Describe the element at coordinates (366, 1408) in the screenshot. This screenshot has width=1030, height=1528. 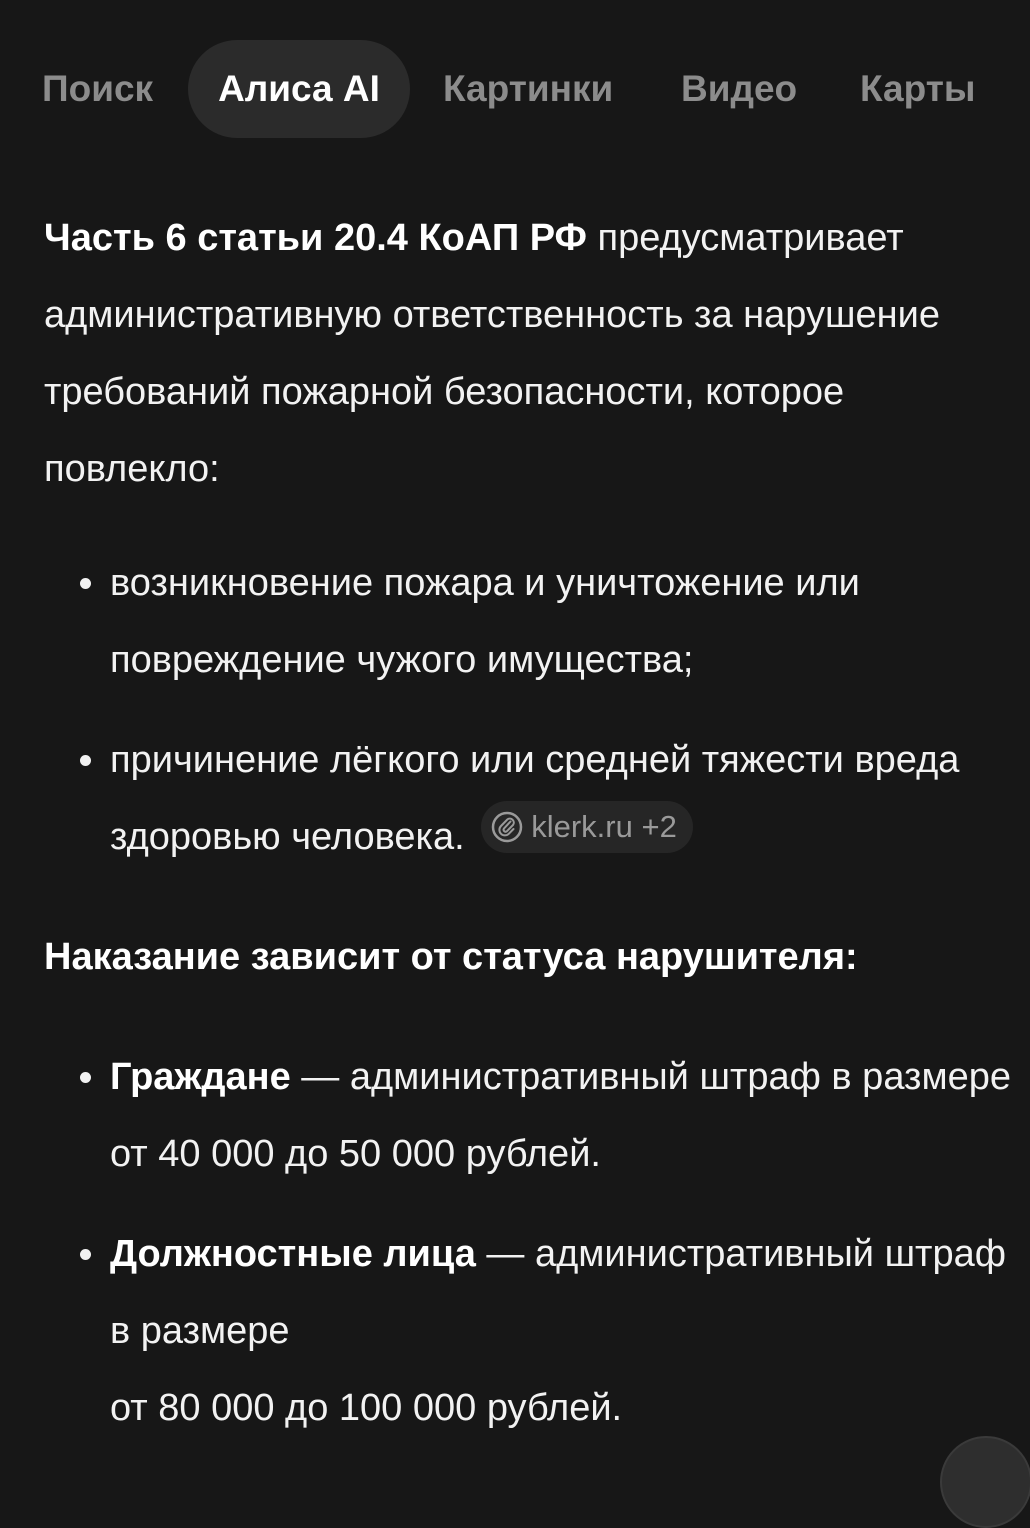
I see `penalty-amount: от 80 000 до 100 000 рублей.` at that location.